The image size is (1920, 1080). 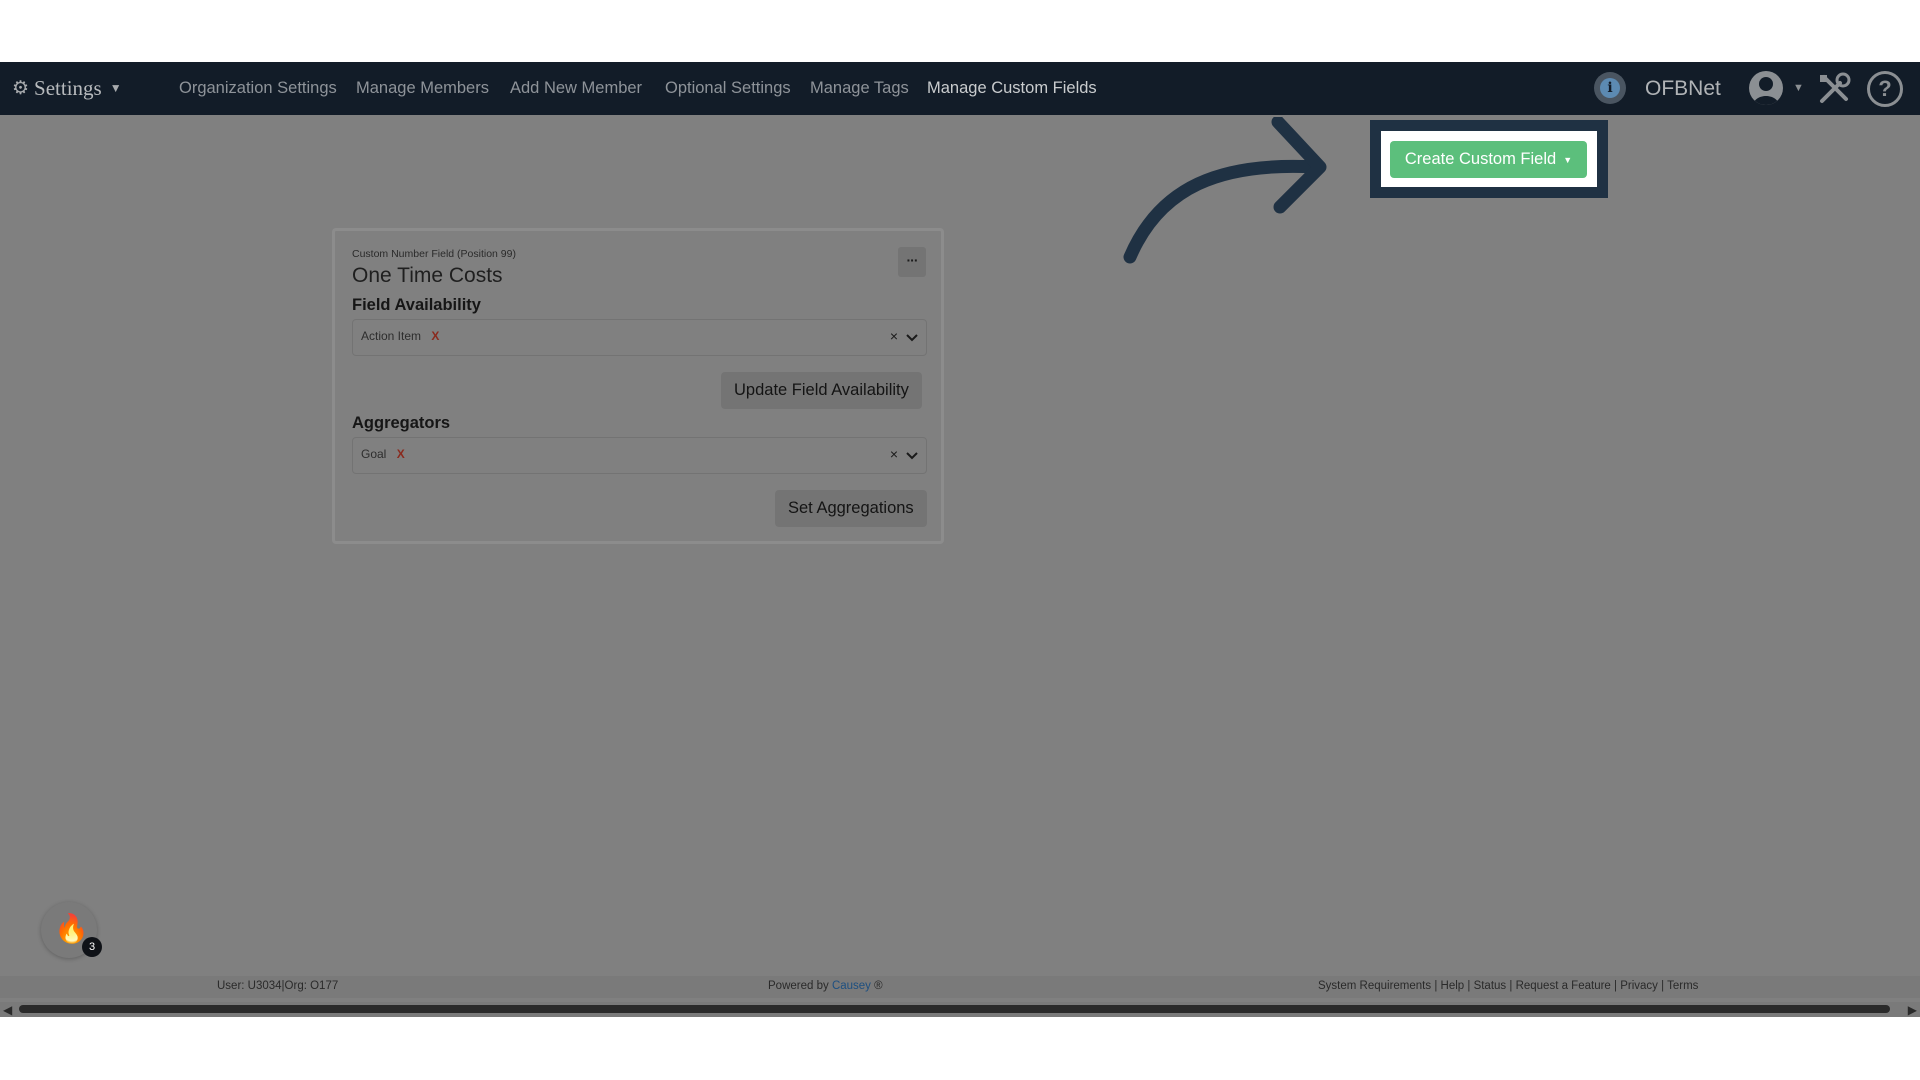 I want to click on notification-widget: 🔥 3, so click(x=71, y=930).